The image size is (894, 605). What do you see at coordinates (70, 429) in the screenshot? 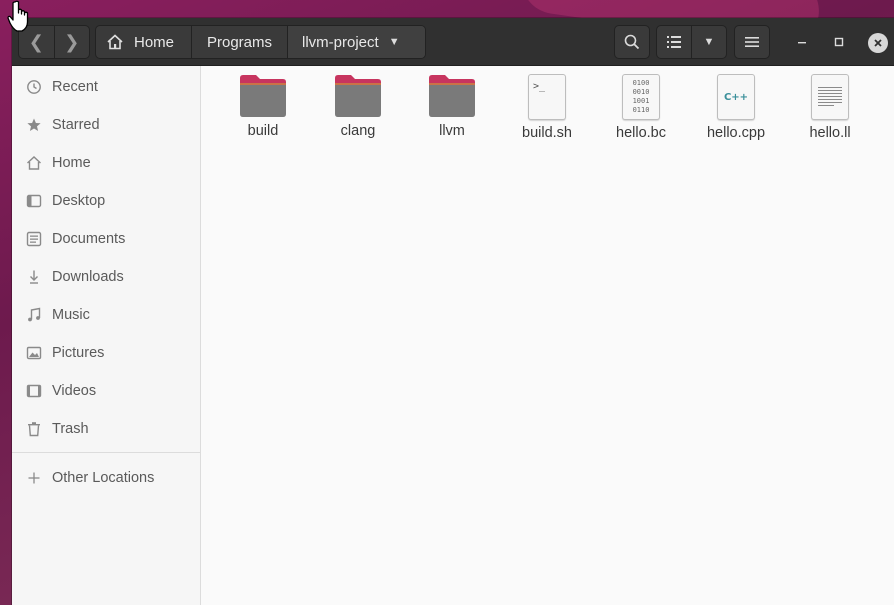
I see `sidebar-item-label: Trash` at bounding box center [70, 429].